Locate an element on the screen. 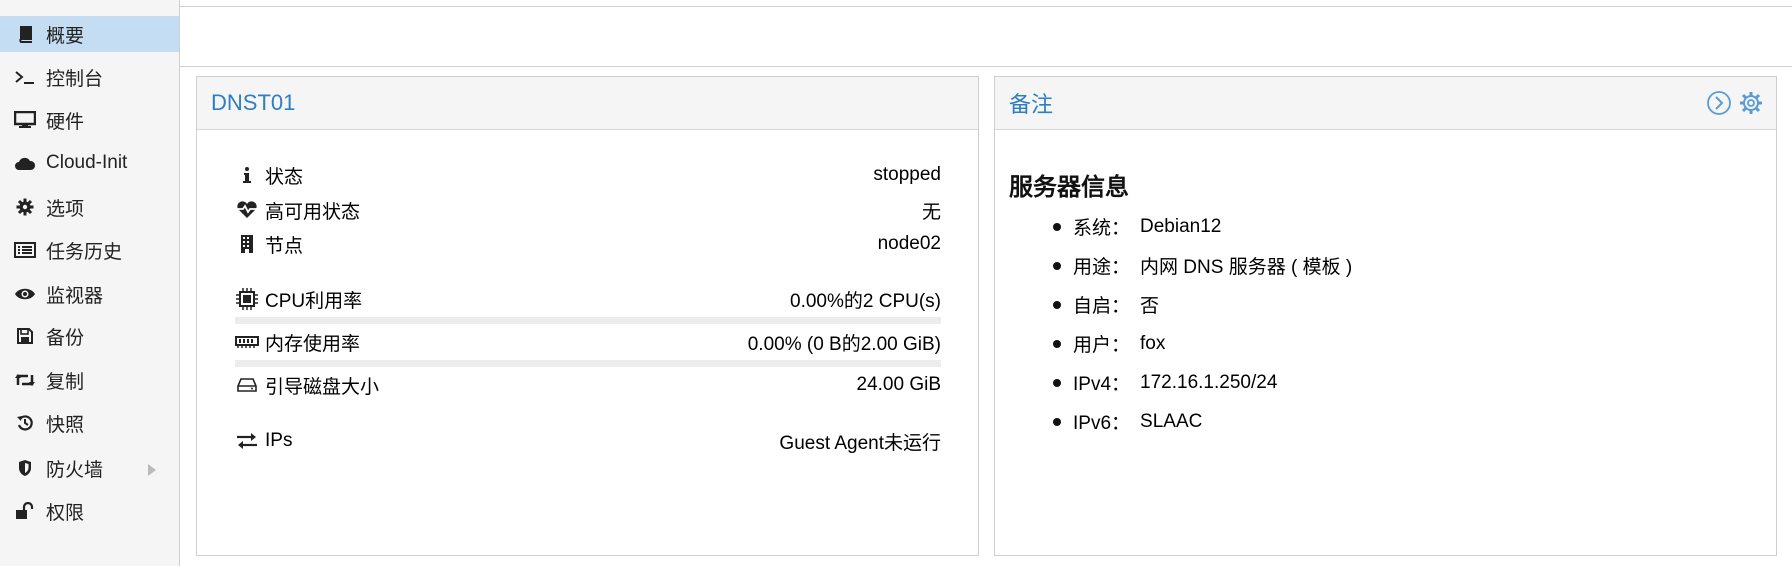  sidebar-item-firewall: 防火墙 is located at coordinates (89, 468).